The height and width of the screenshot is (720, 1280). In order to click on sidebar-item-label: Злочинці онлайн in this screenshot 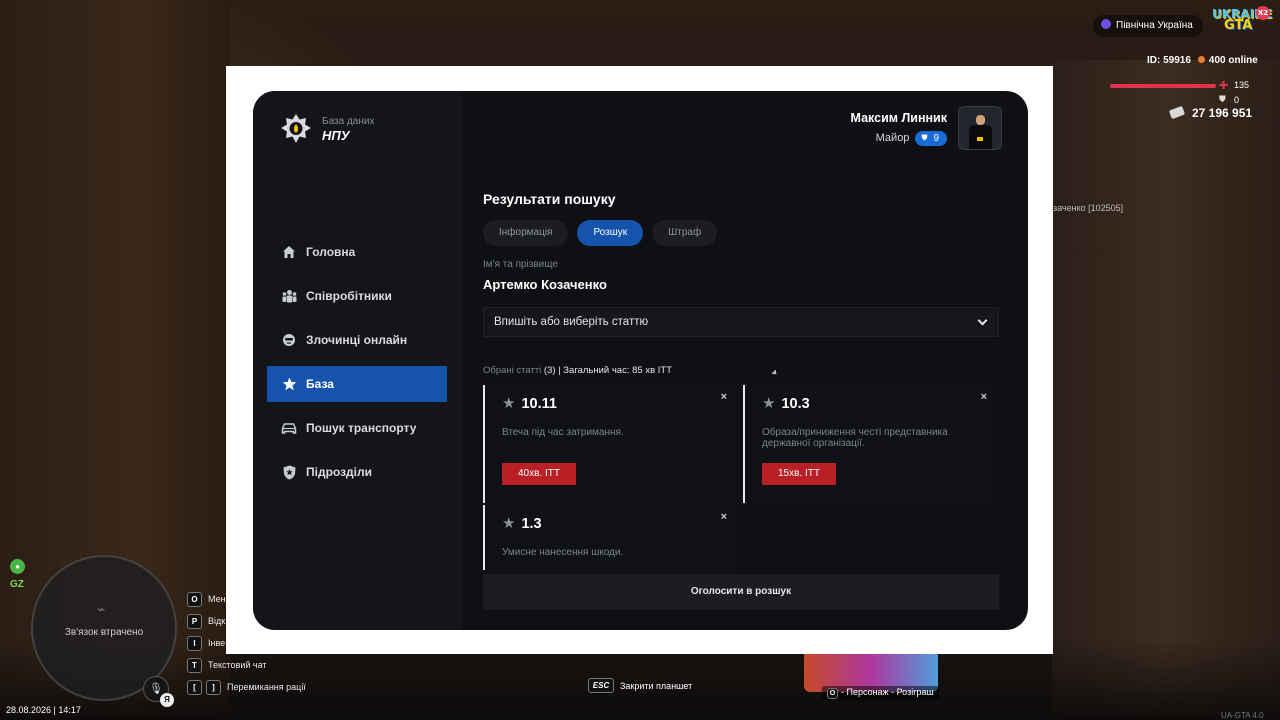, I will do `click(357, 340)`.